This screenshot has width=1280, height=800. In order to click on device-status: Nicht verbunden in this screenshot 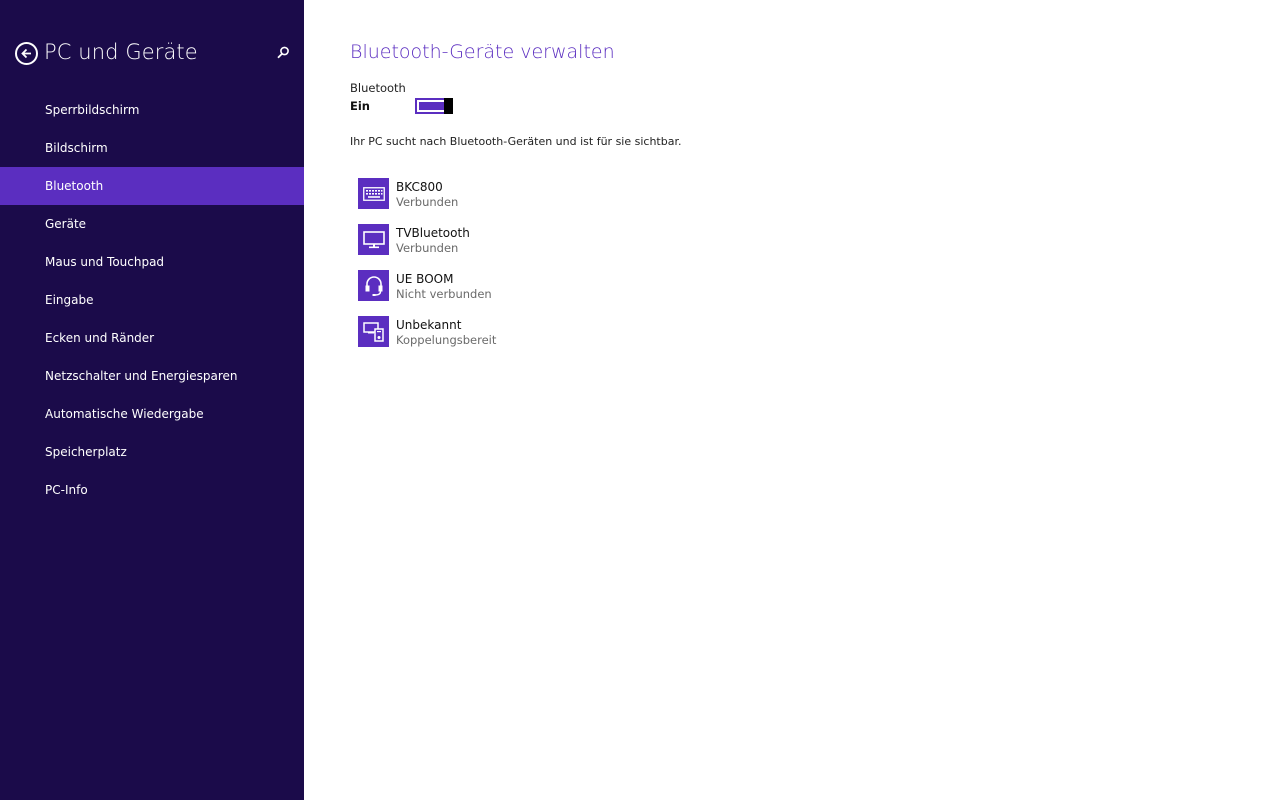, I will do `click(444, 294)`.